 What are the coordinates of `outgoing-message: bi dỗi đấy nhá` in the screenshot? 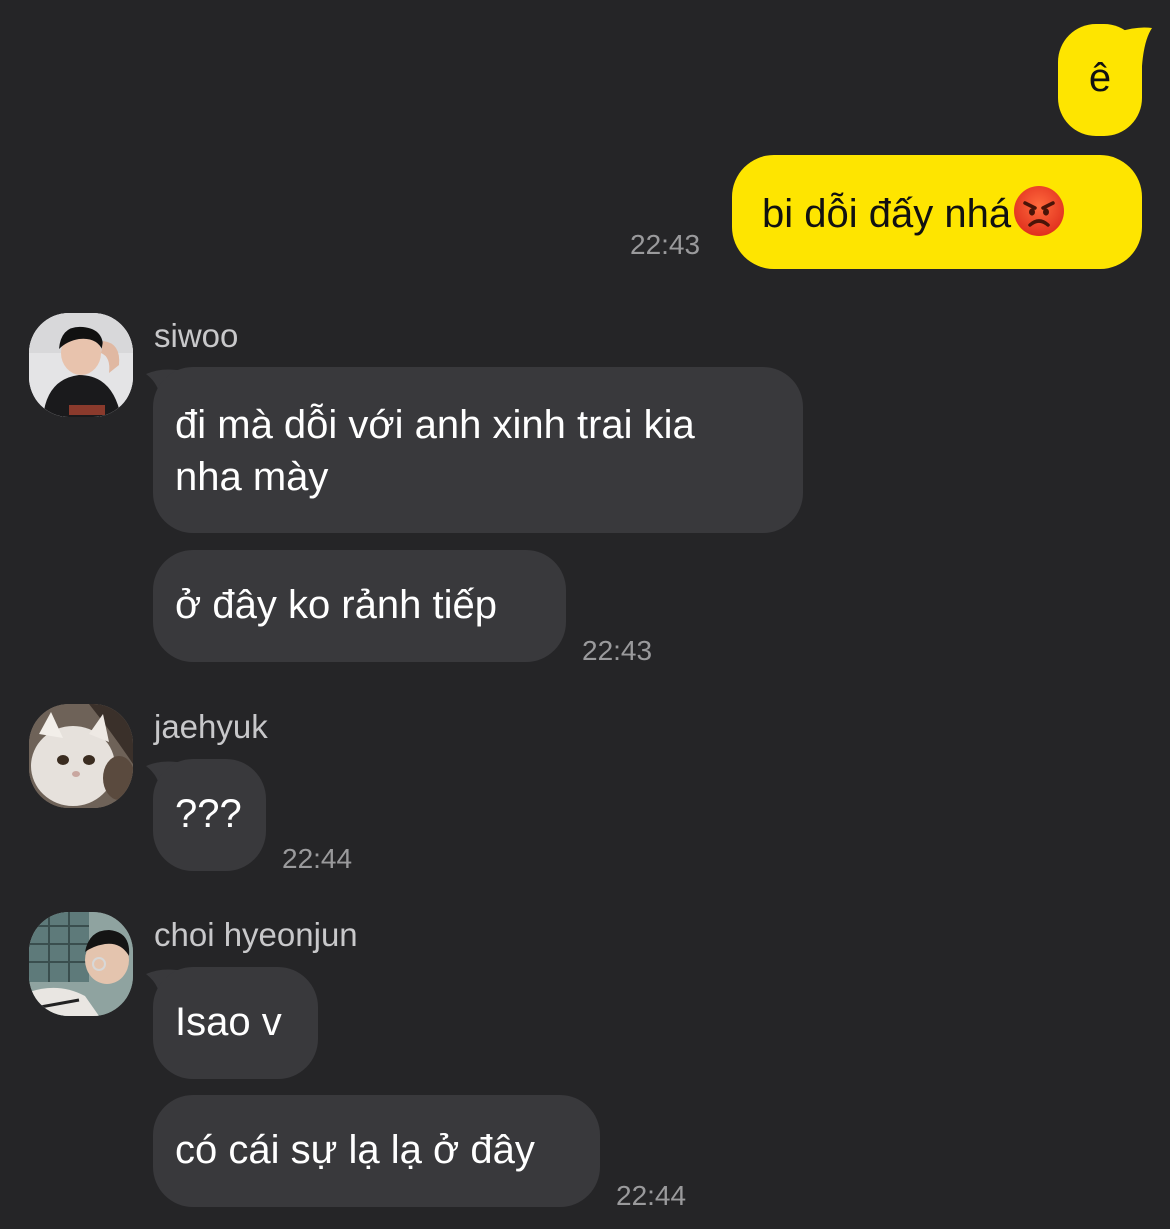 It's located at (937, 212).